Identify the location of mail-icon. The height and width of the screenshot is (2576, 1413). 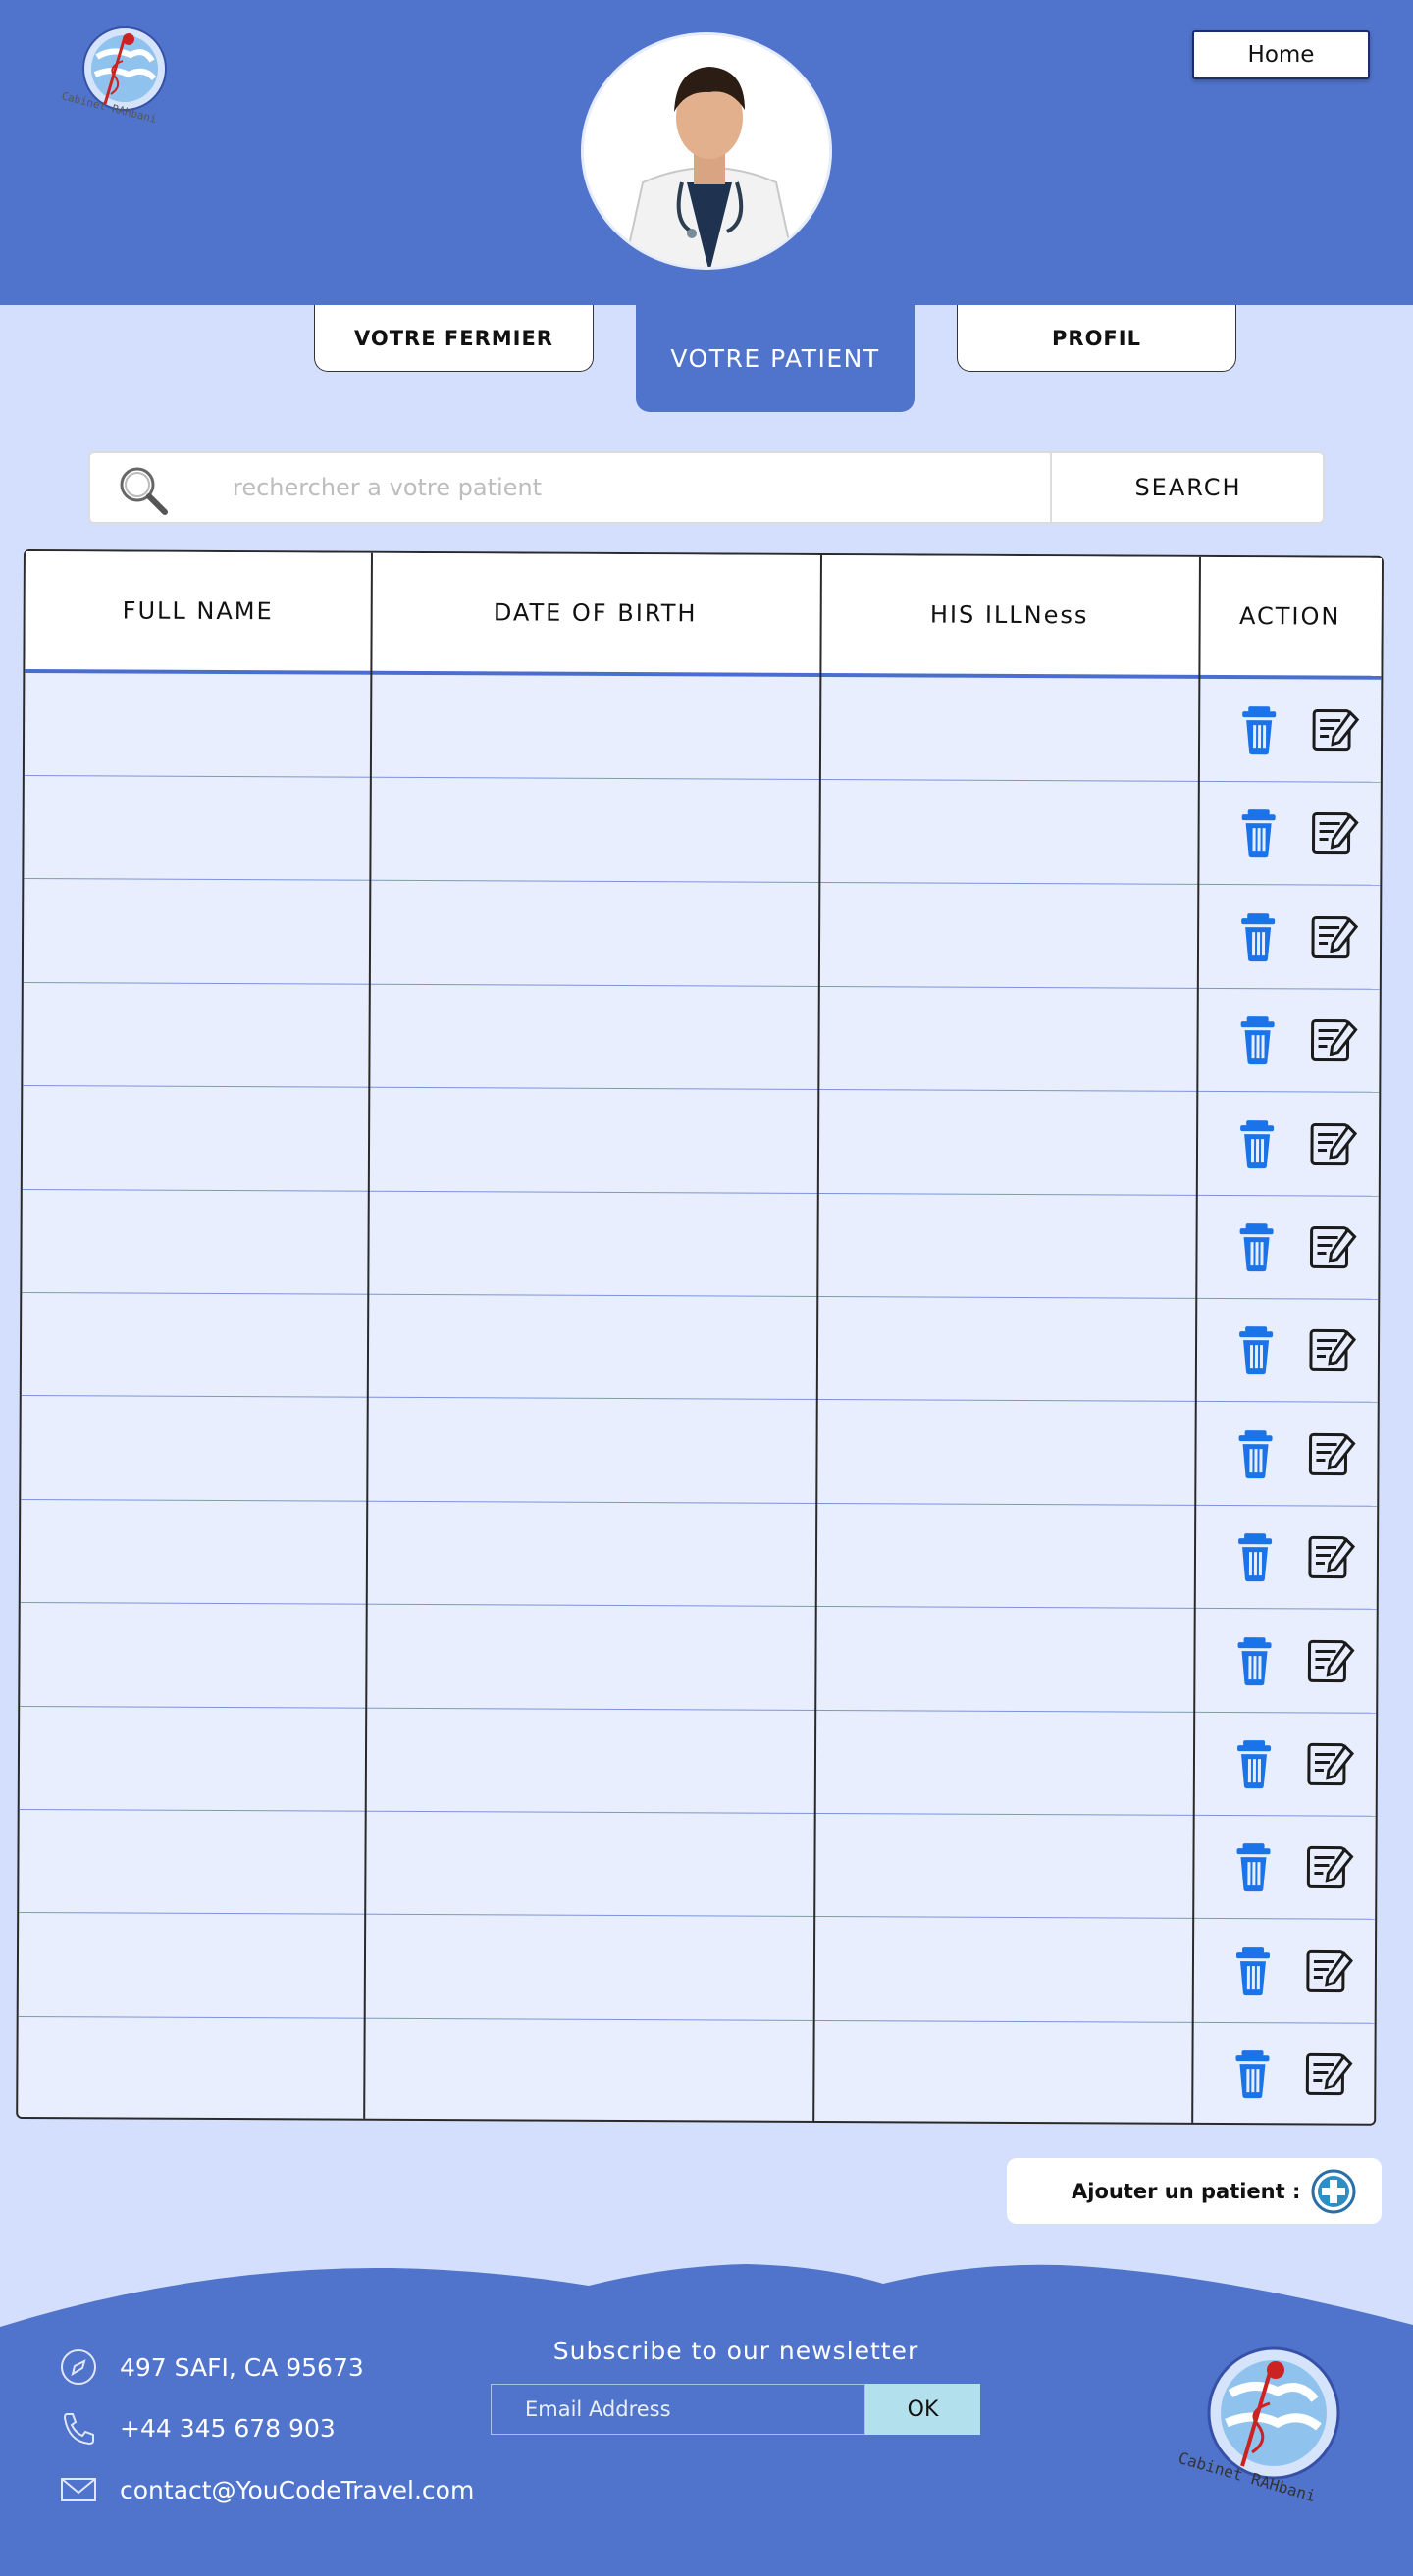
(78, 2489).